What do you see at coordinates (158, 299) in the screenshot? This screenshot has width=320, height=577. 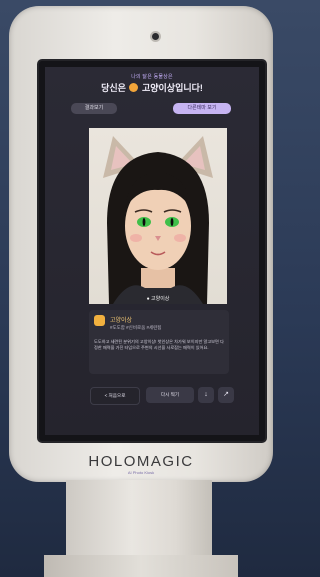 I see `photo-caption: ● 고양이상` at bounding box center [158, 299].